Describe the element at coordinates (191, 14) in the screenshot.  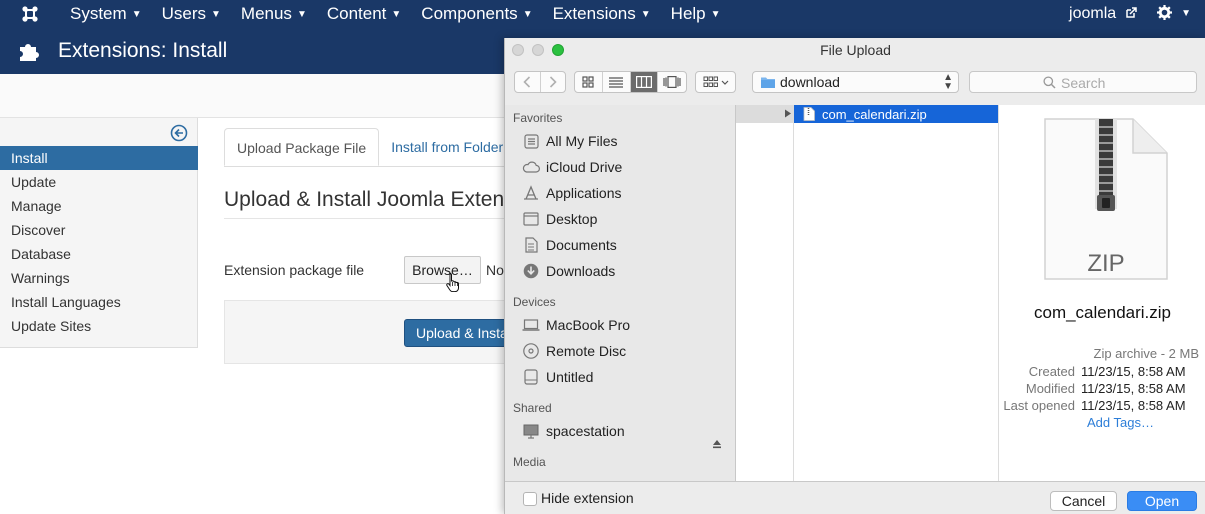
I see `nav-users: Users ▼` at that location.